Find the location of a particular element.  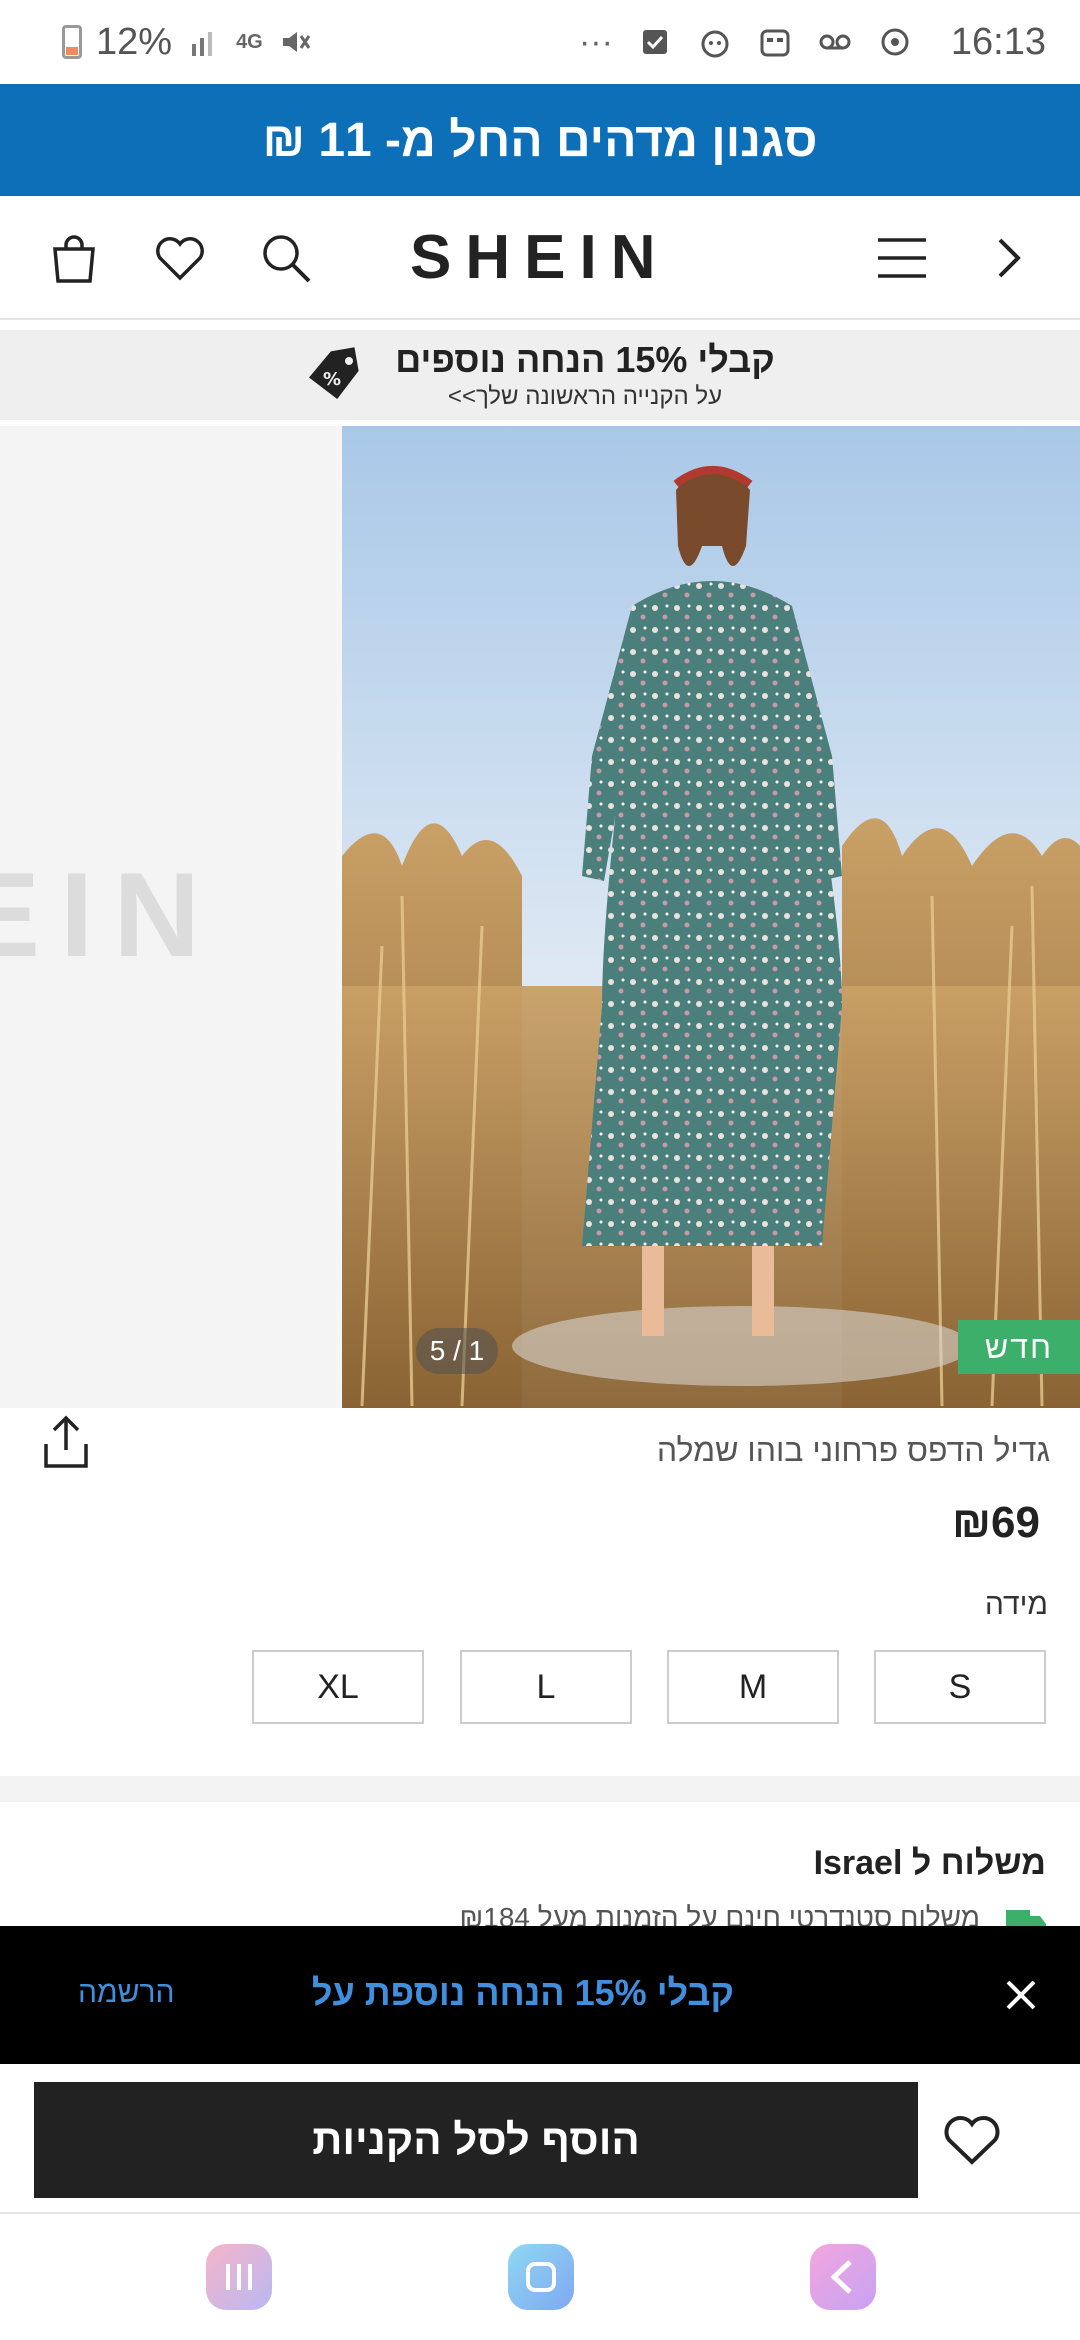

home-icon is located at coordinates (541, 2277).